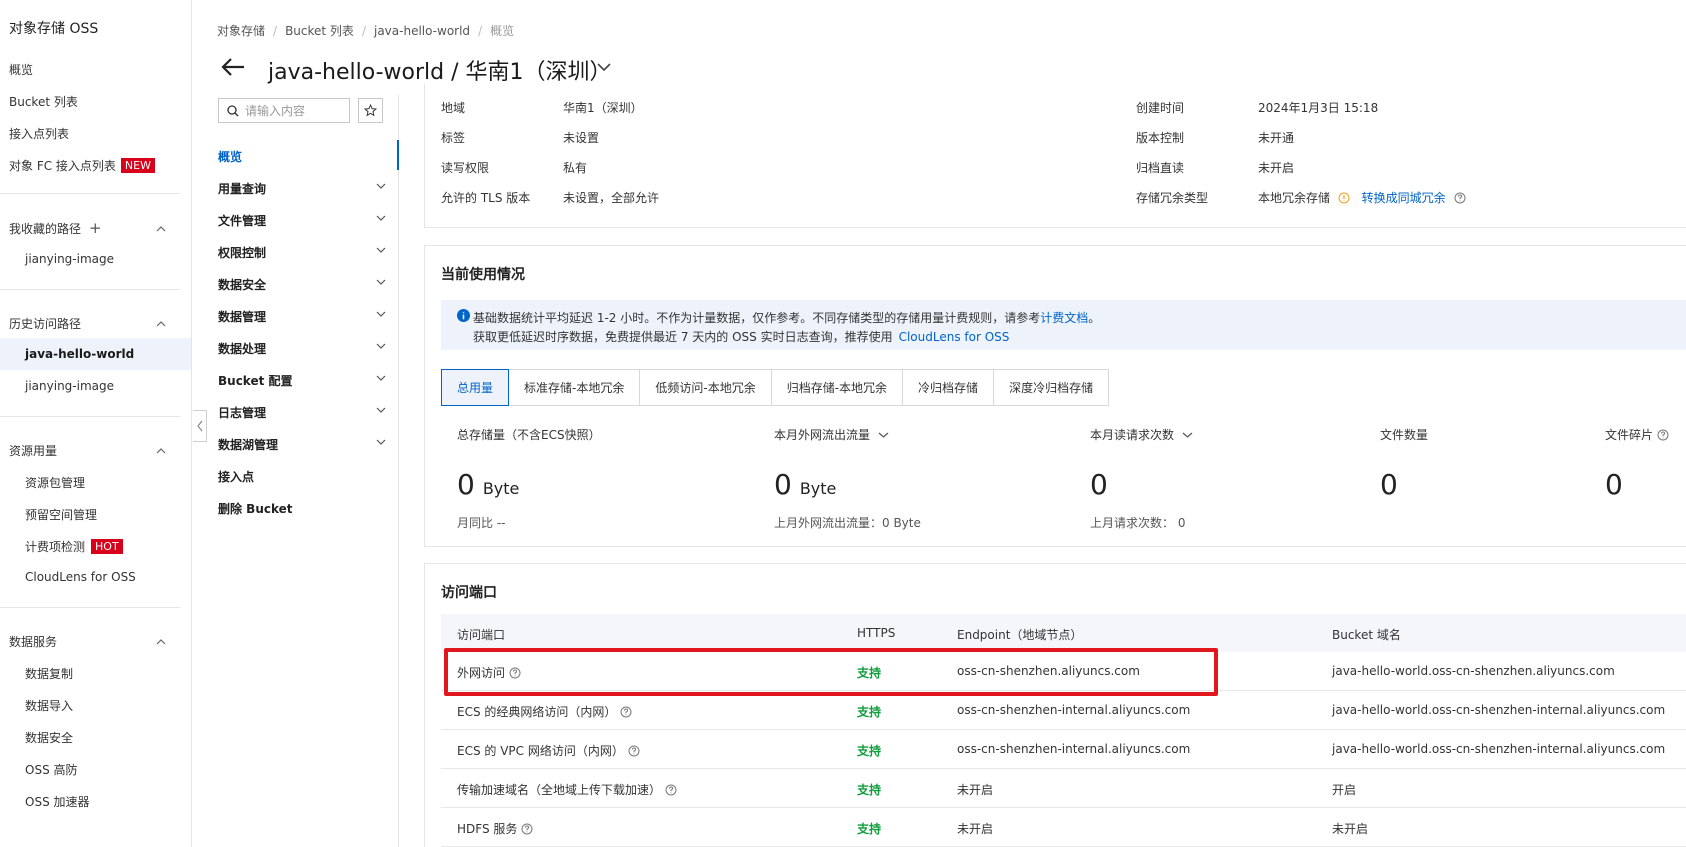  Describe the element at coordinates (422, 31) in the screenshot. I see `breadcrumb-item: java-hello-world` at that location.